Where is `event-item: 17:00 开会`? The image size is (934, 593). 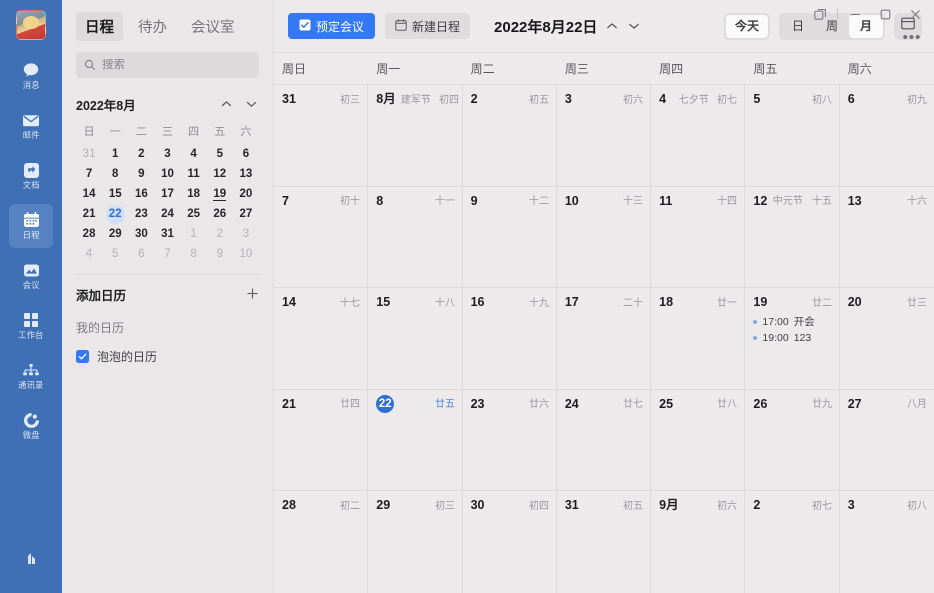 event-item: 17:00 开会 is located at coordinates (792, 321).